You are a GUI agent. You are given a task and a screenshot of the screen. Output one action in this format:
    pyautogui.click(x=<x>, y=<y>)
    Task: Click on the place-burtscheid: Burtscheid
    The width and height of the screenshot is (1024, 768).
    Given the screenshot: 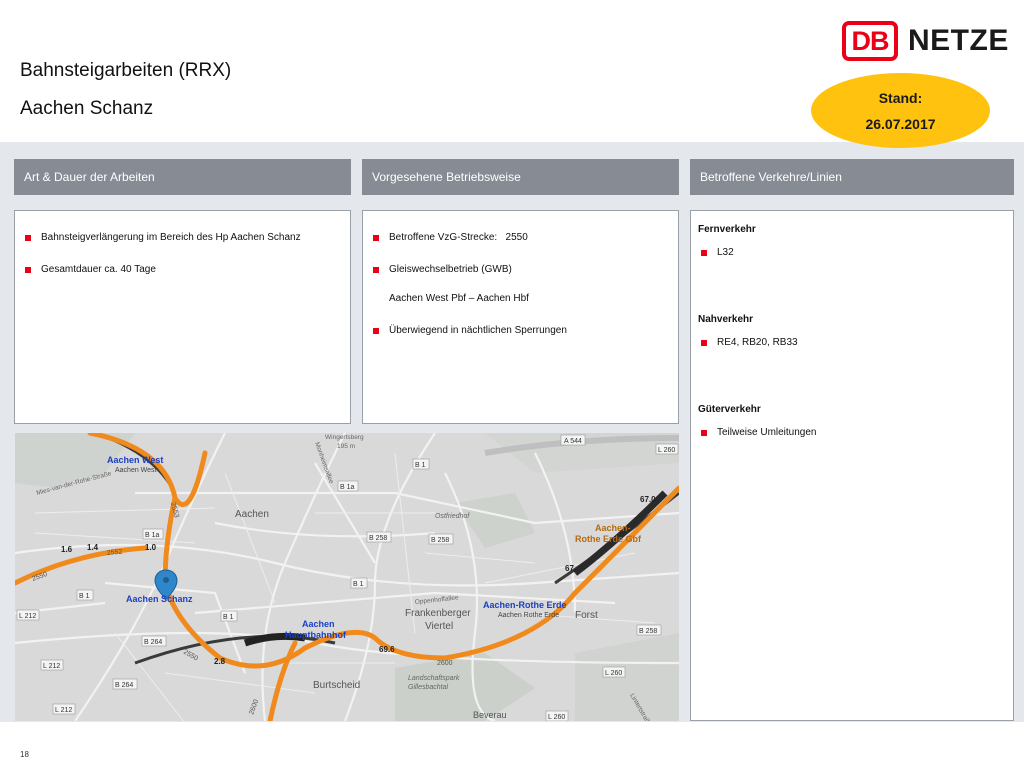 What is the action you would take?
    pyautogui.click(x=336, y=685)
    